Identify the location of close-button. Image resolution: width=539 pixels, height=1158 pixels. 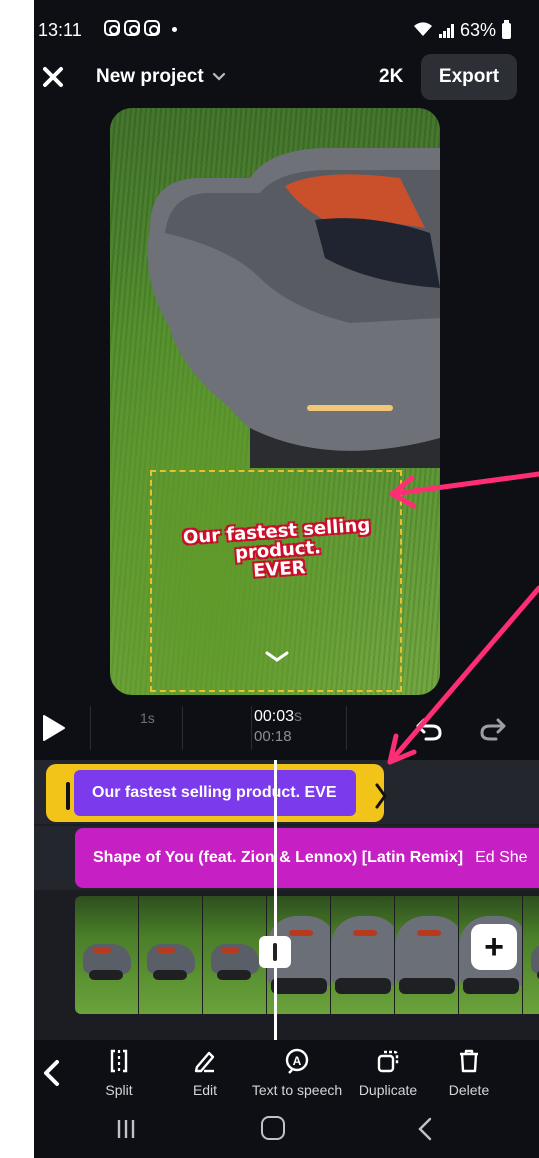
(53, 77).